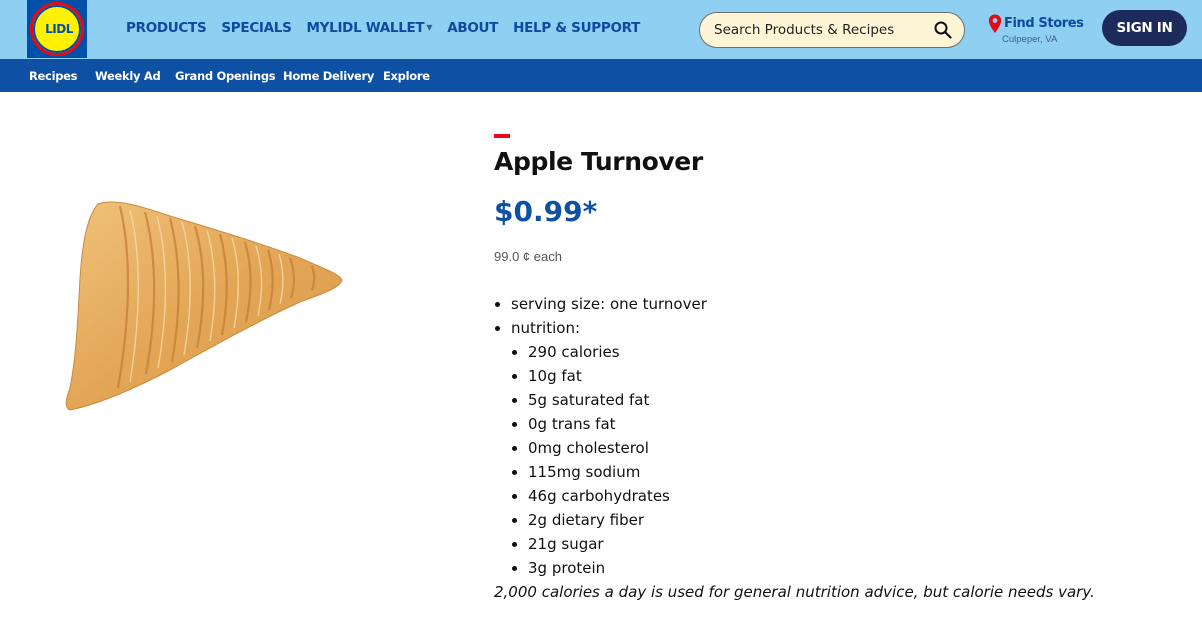 The width and height of the screenshot is (1202, 634). What do you see at coordinates (204, 306) in the screenshot?
I see `product-image` at bounding box center [204, 306].